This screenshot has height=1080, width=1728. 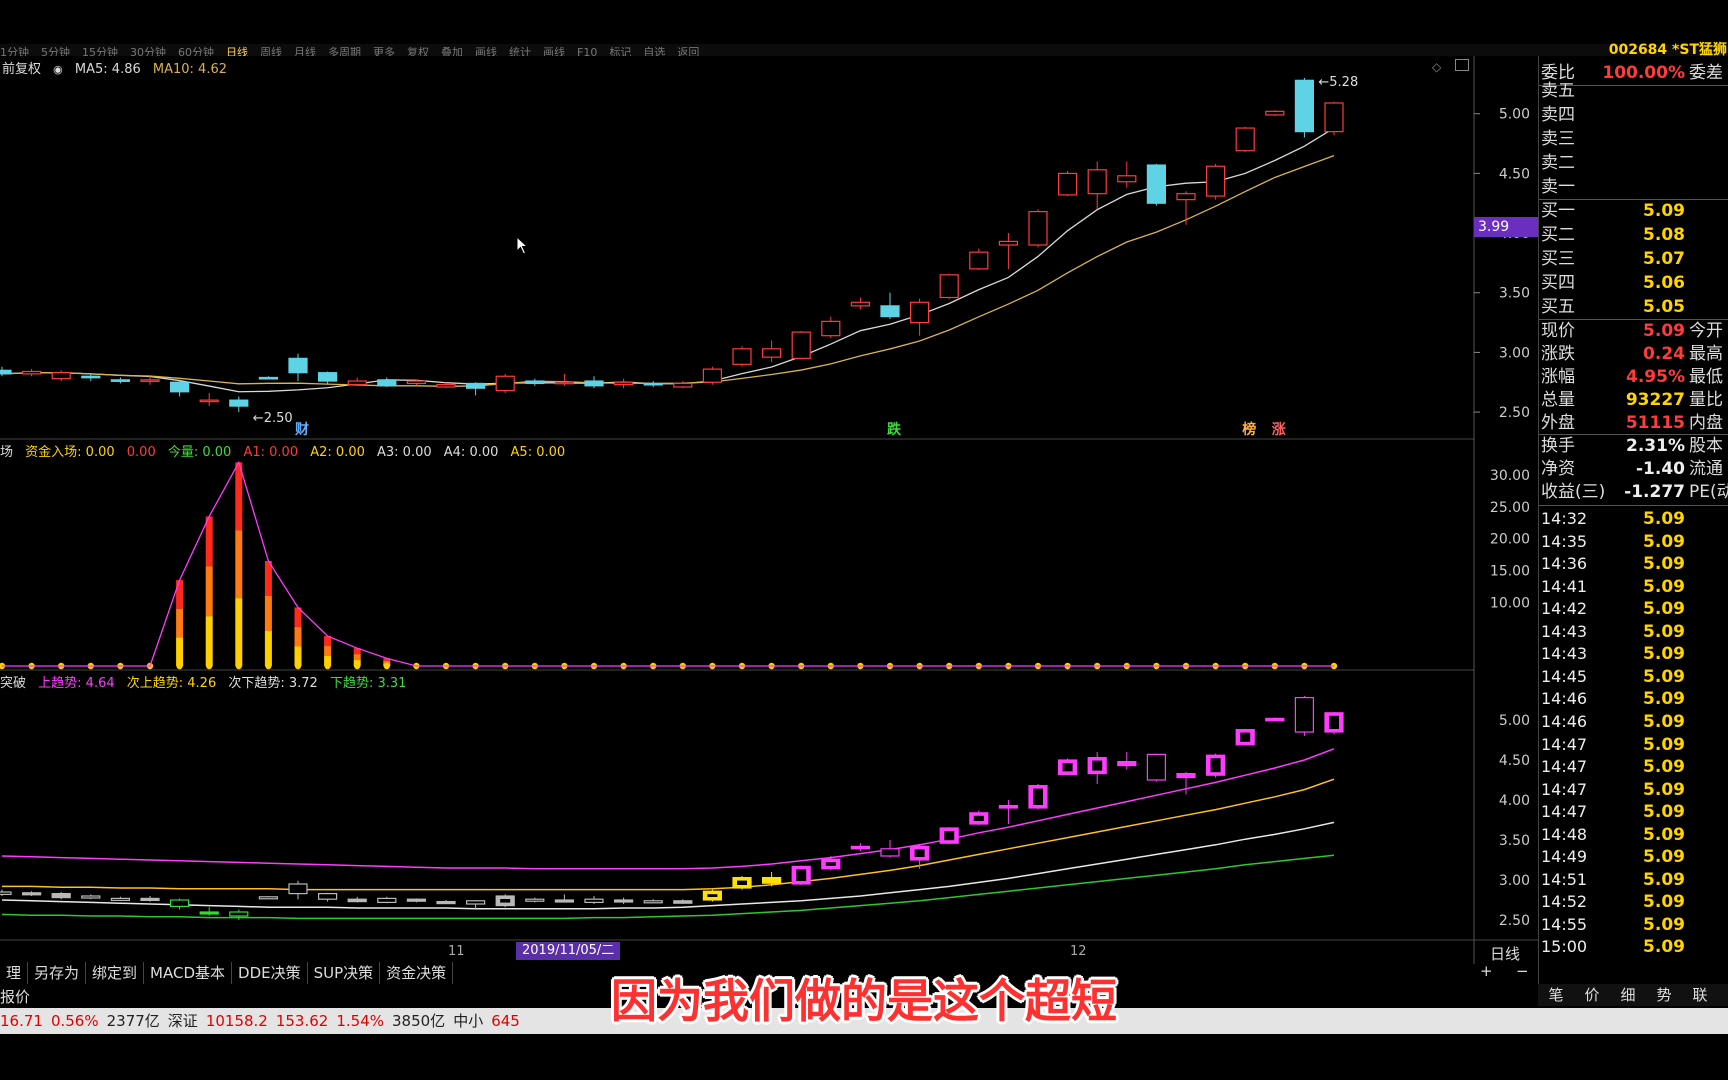 I want to click on period-label: 日线, so click(x=1505, y=953).